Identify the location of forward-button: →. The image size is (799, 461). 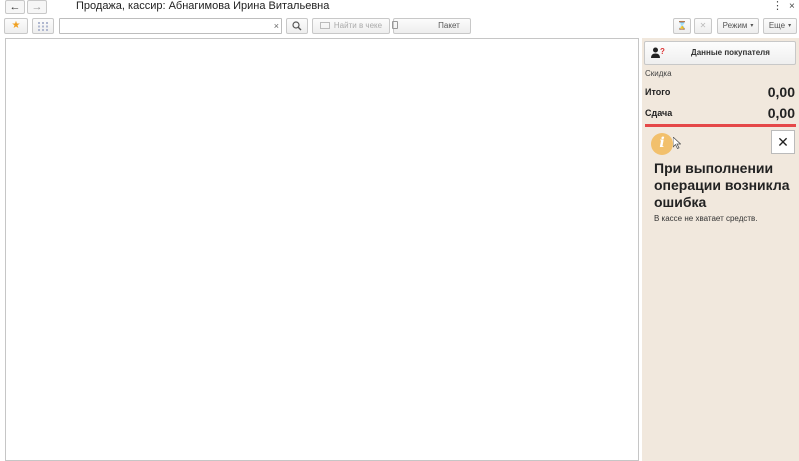
(37, 7).